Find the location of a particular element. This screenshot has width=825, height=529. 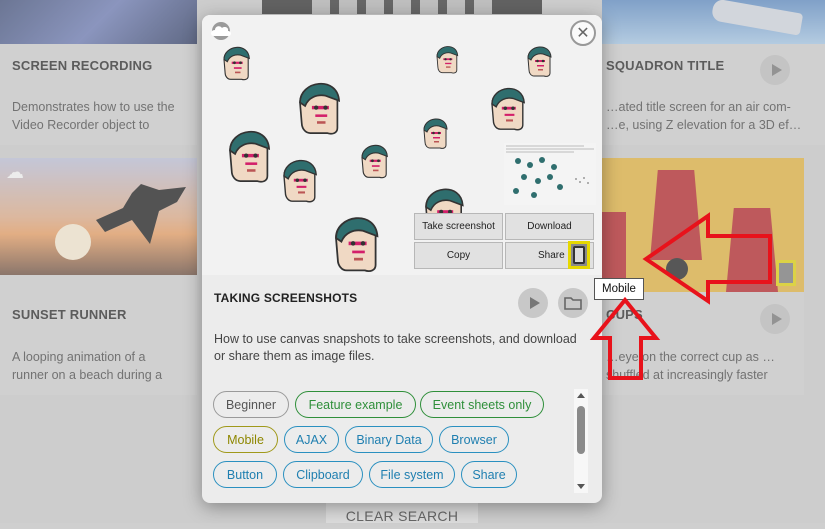

sunset-thumbnail is located at coordinates (98, 216).